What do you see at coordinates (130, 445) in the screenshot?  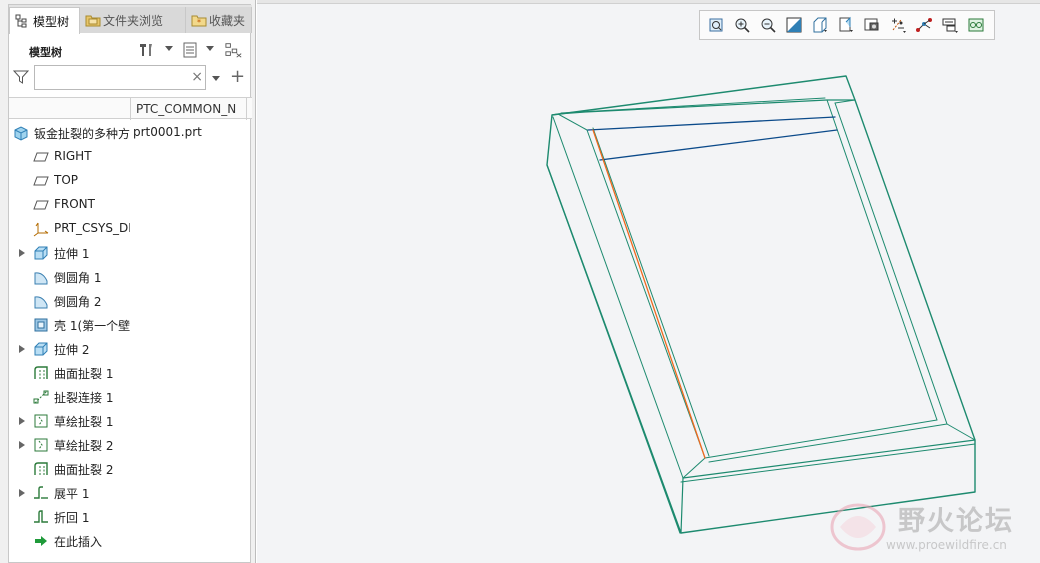 I see `tree-item: 草绘扯裂 2` at bounding box center [130, 445].